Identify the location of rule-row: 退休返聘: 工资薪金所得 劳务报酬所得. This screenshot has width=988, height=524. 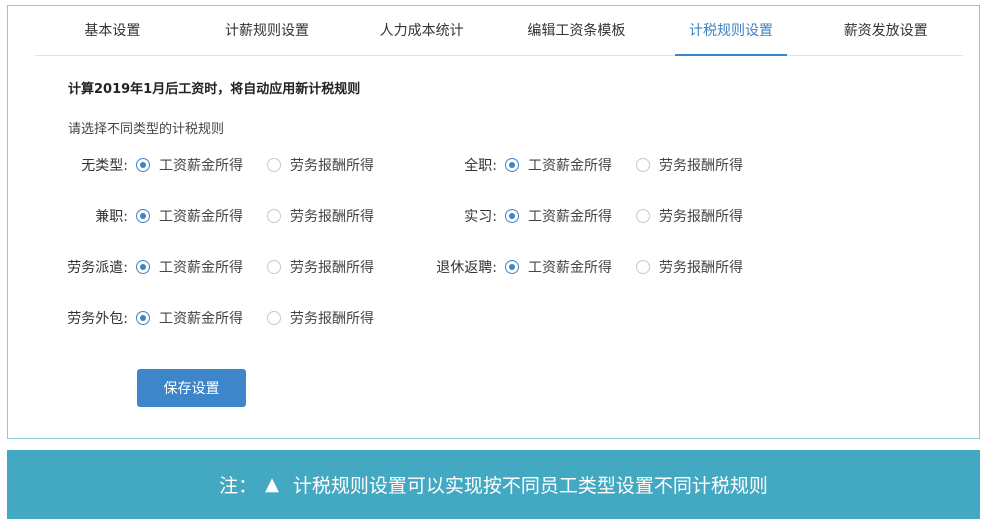
(587, 267).